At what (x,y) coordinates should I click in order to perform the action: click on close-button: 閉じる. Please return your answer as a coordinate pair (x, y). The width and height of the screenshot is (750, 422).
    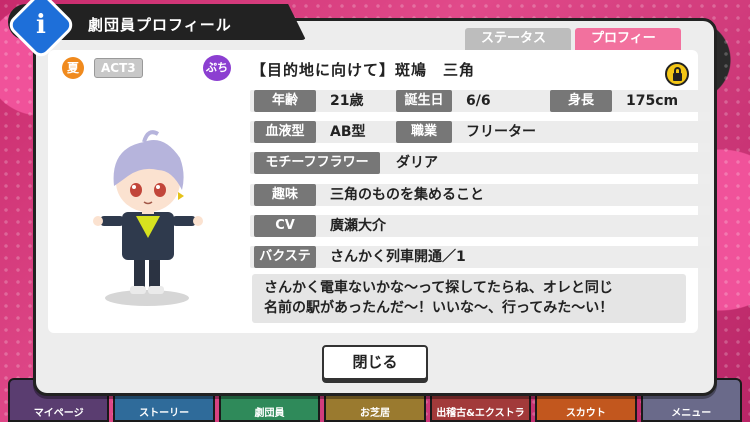
    Looking at the image, I should click on (375, 362).